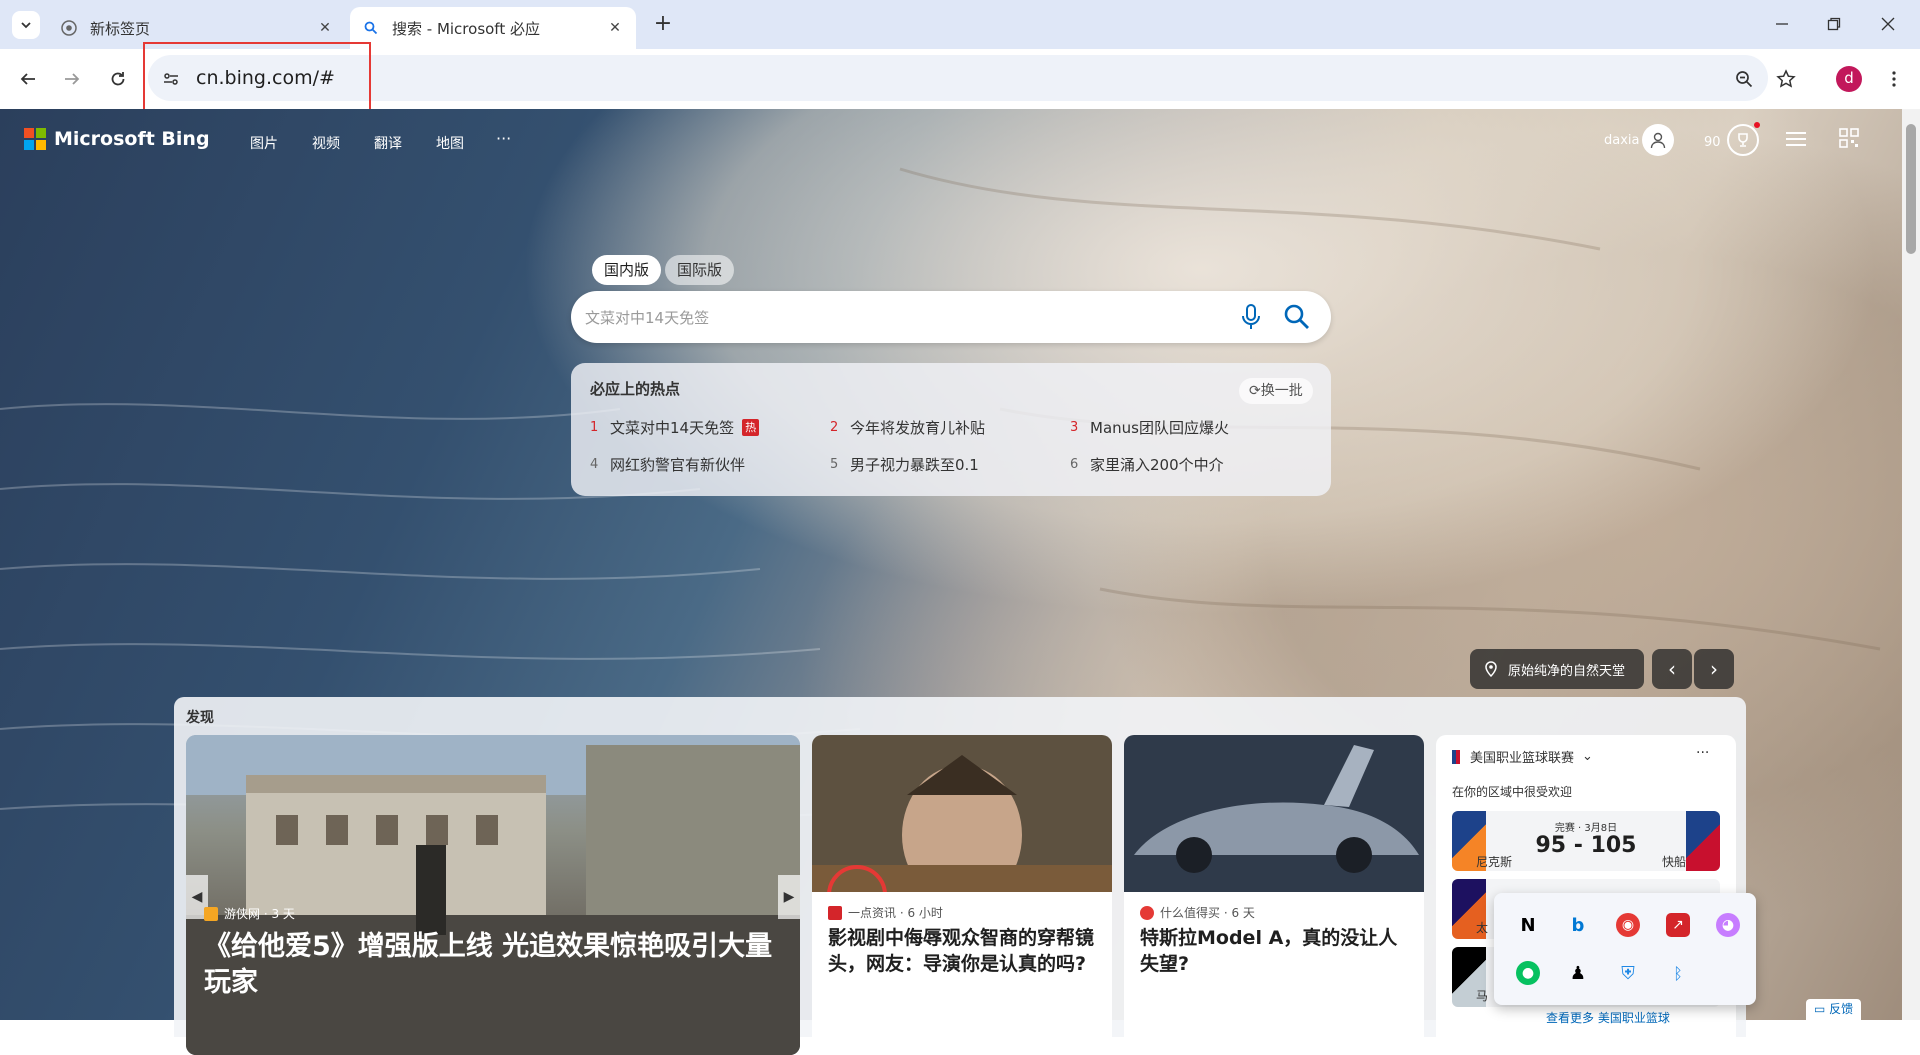 The image size is (1920, 1055). Describe the element at coordinates (667, 464) in the screenshot. I see `trending-item: 4 网红豹警官有新伙伴` at that location.